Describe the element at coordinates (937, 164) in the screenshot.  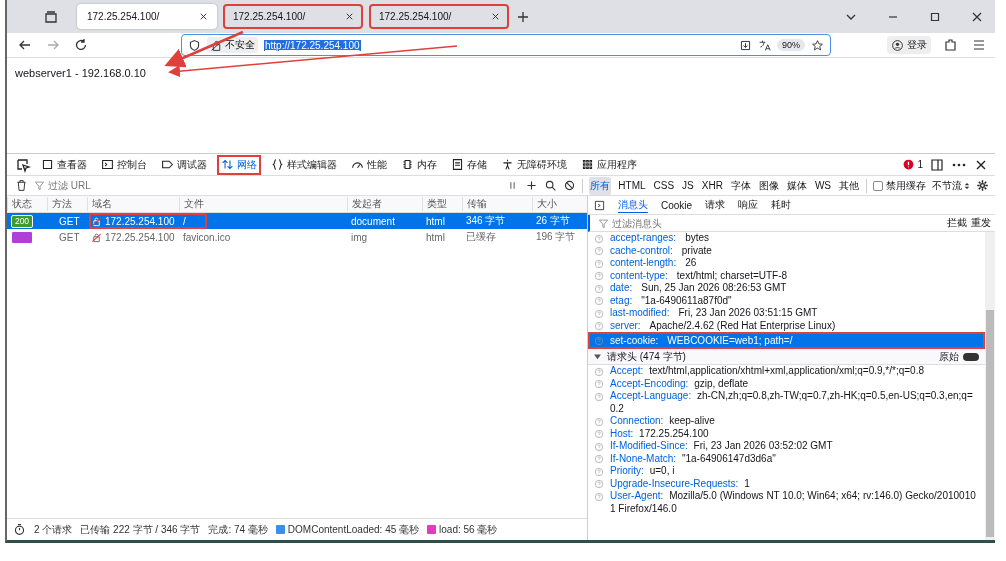
I see `dock-icon` at that location.